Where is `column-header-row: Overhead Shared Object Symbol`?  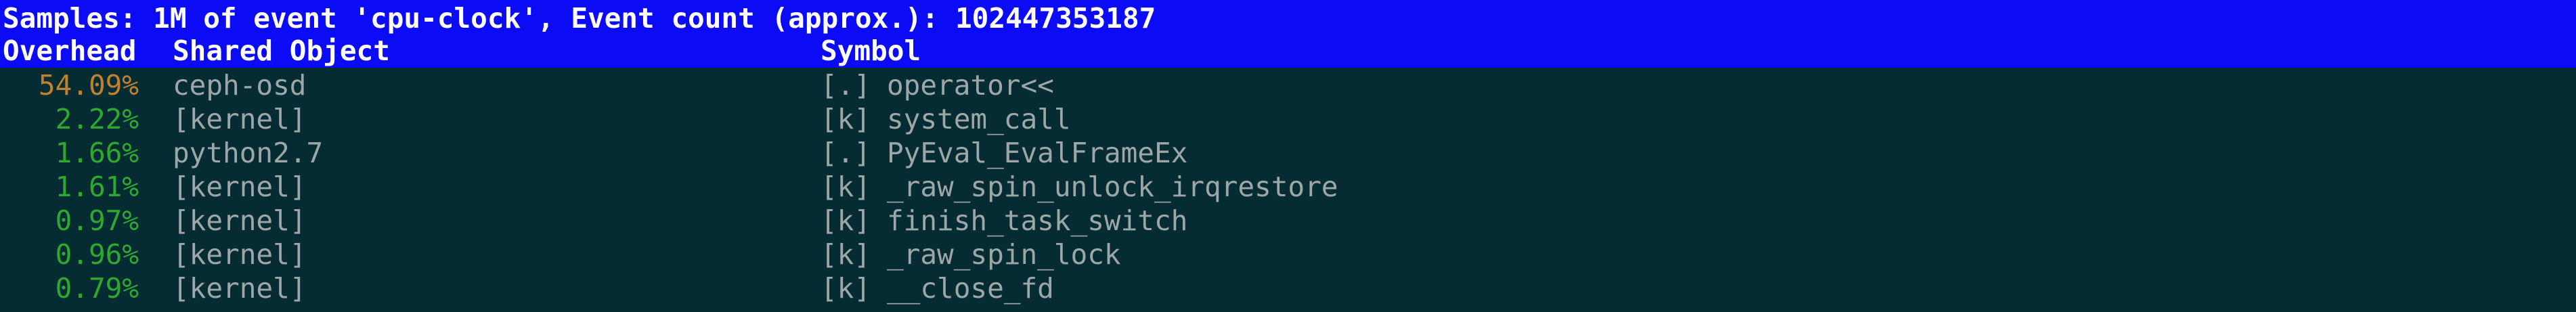
column-header-row: Overhead Shared Object Symbol is located at coordinates (1288, 51).